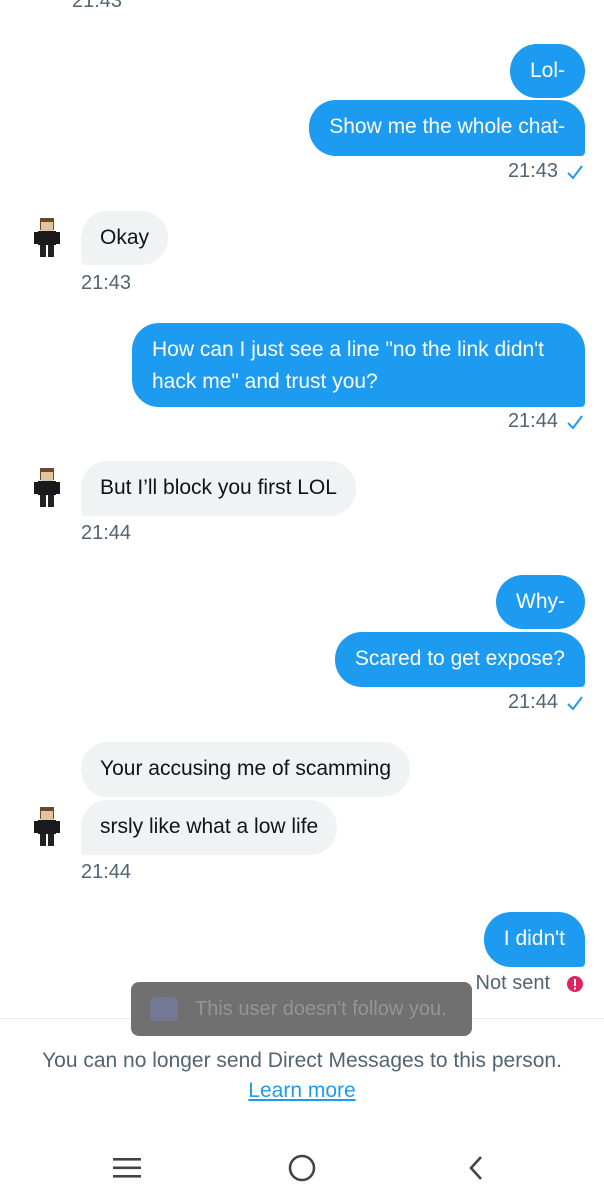  Describe the element at coordinates (540, 602) in the screenshot. I see `message-bubble-outgoing: Why-` at that location.